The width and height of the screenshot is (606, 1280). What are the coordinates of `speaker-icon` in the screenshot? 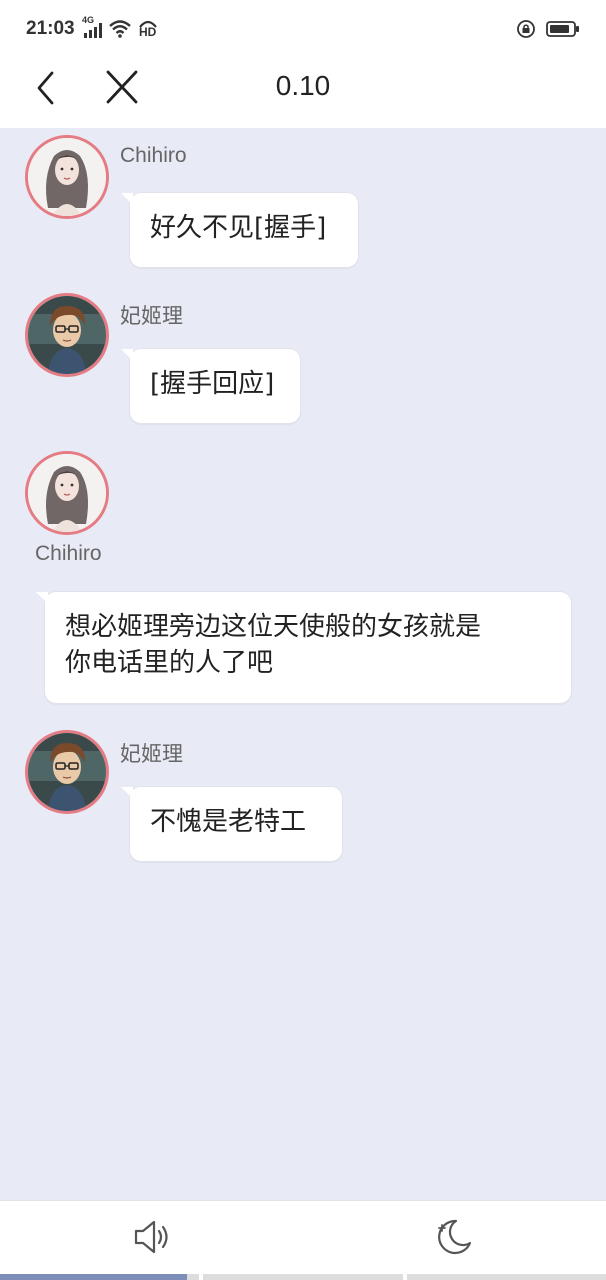 It's located at (151, 1237).